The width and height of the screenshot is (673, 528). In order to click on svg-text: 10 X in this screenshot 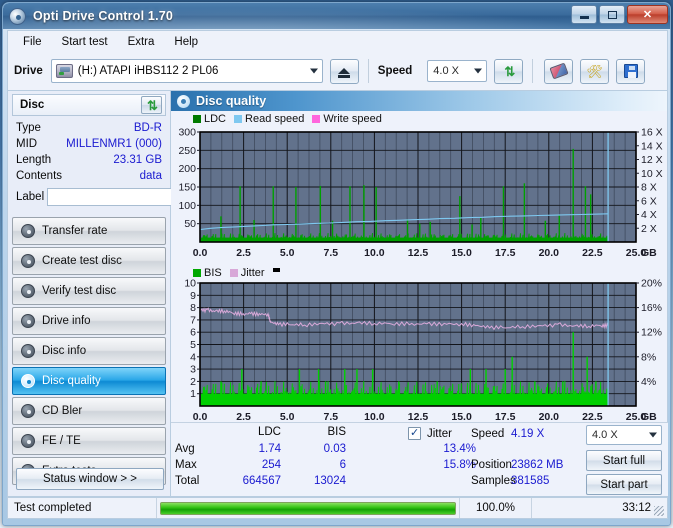, I will do `click(652, 174)`.